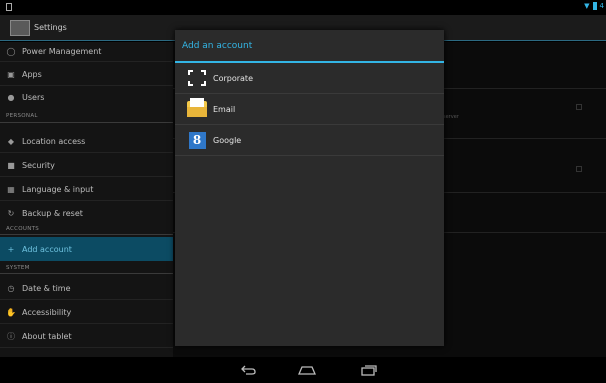 Image resolution: width=606 pixels, height=383 pixels. Describe the element at coordinates (23, 229) in the screenshot. I see `section-header-accounts: ACCOUNTS` at that location.